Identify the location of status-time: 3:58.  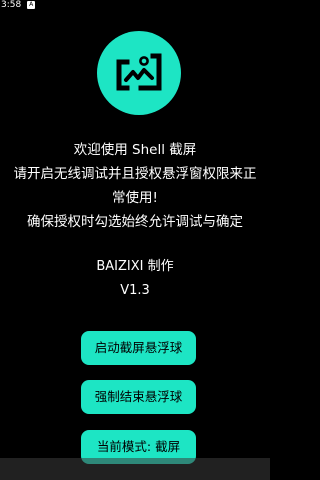
(11, 5).